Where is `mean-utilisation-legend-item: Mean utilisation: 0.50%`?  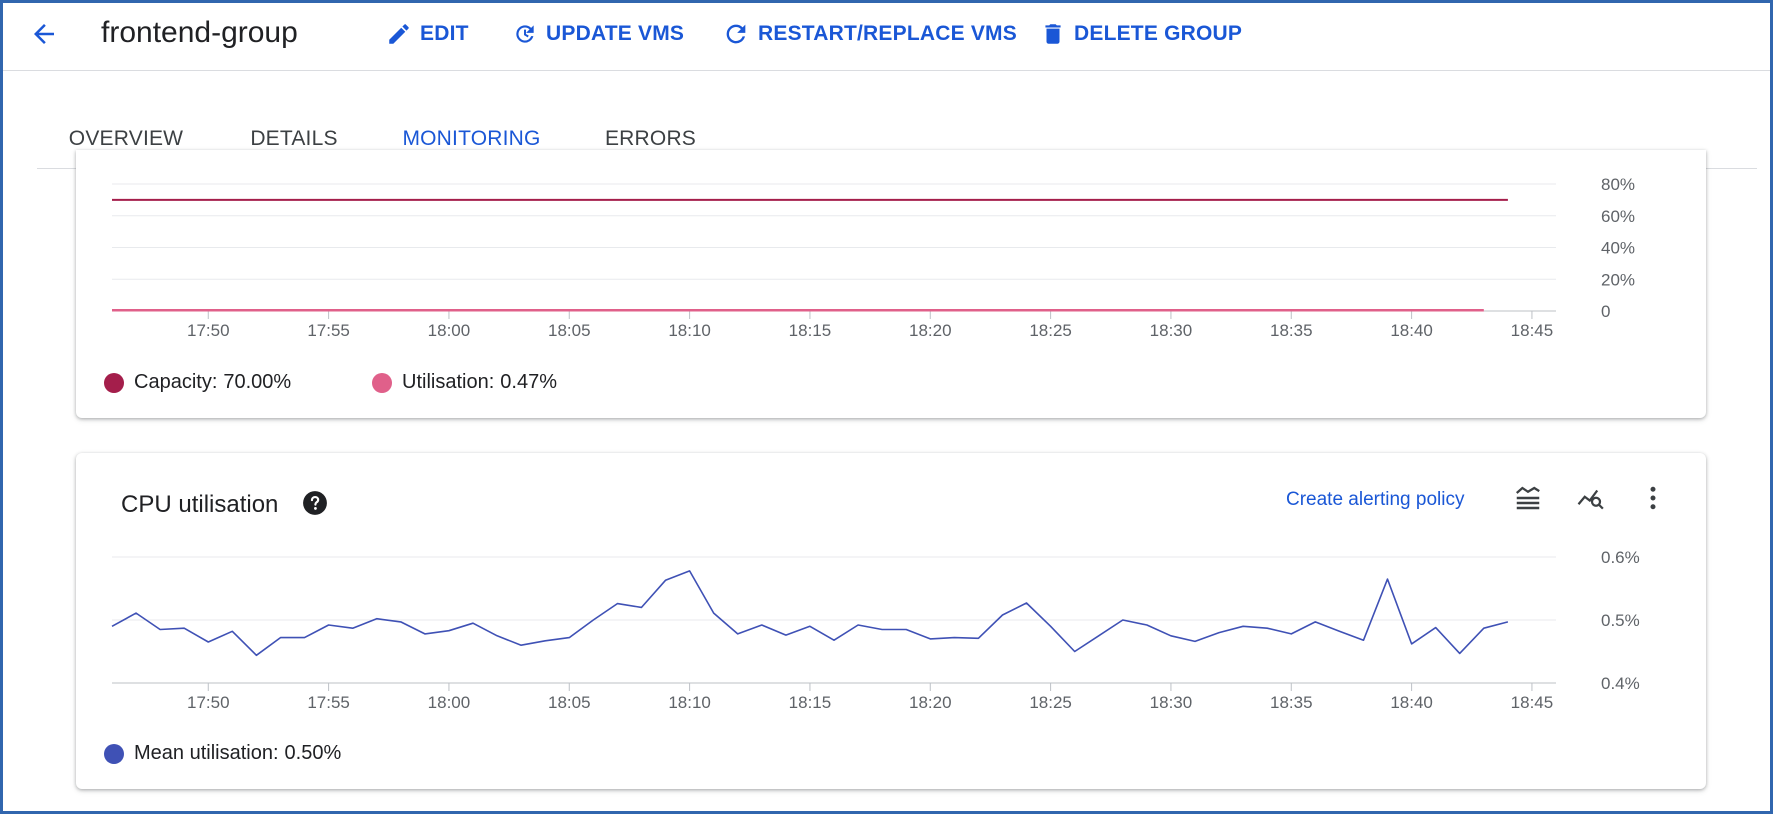 mean-utilisation-legend-item: Mean utilisation: 0.50% is located at coordinates (222, 753).